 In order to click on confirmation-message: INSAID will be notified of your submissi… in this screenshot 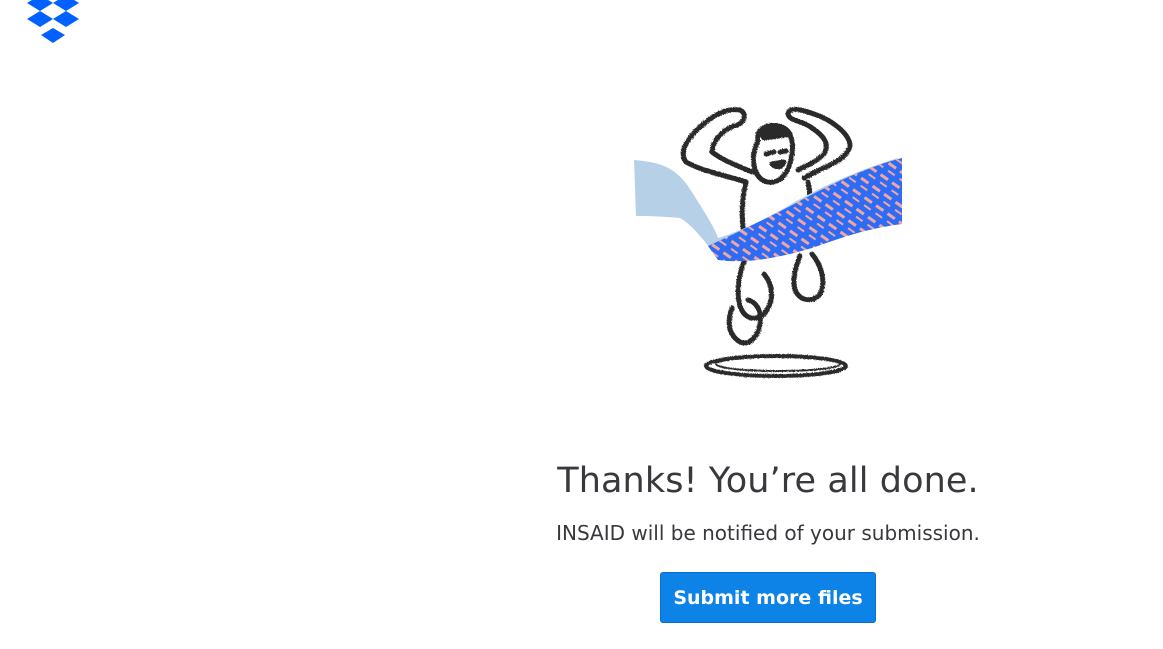, I will do `click(768, 533)`.